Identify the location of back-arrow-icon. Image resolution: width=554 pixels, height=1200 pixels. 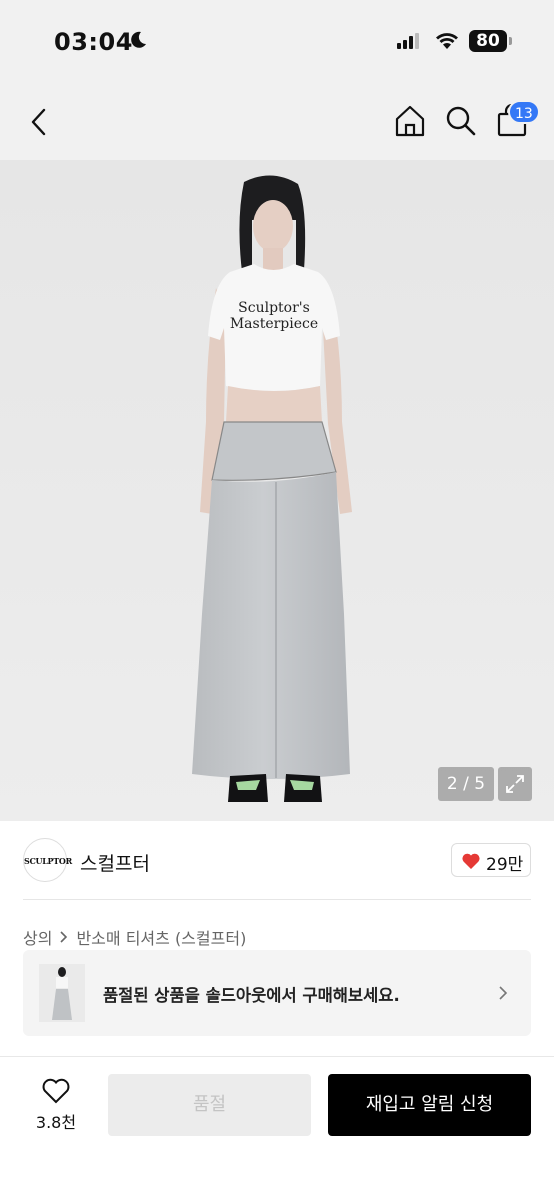
(40, 122).